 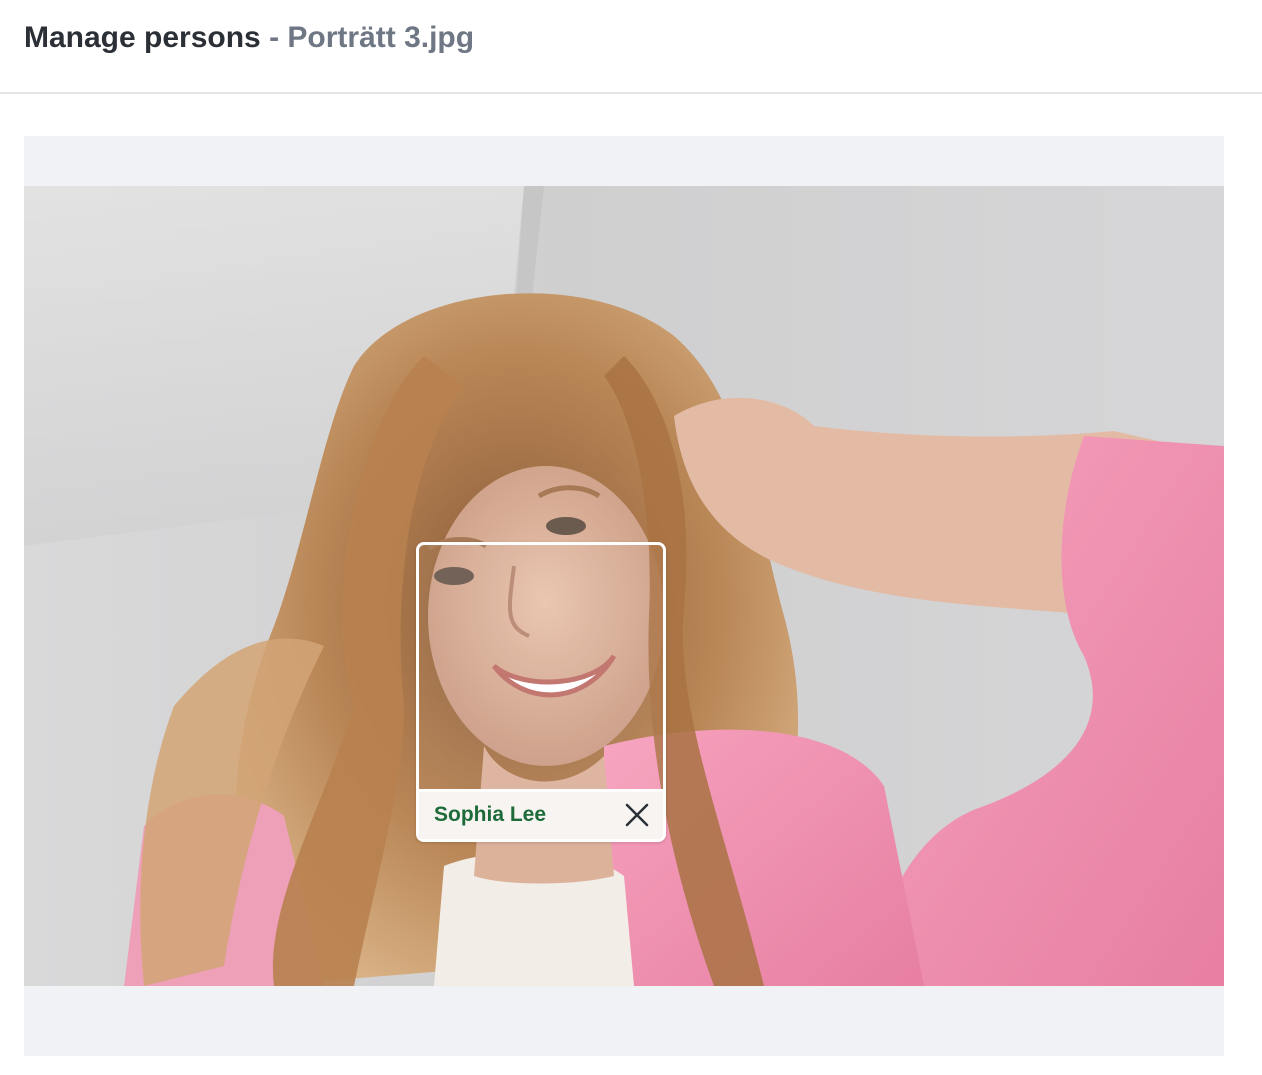 I want to click on face-label: Sophia Lee, so click(x=541, y=814).